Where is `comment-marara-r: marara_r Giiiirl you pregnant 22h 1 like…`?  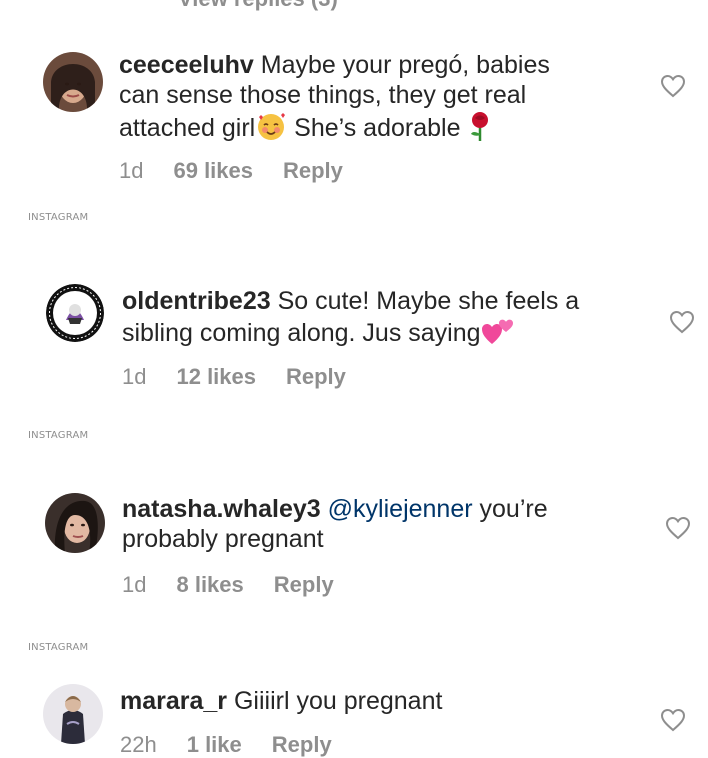 comment-marara-r: marara_r Giiiirl you pregnant 22h 1 like… is located at coordinates (354, 720).